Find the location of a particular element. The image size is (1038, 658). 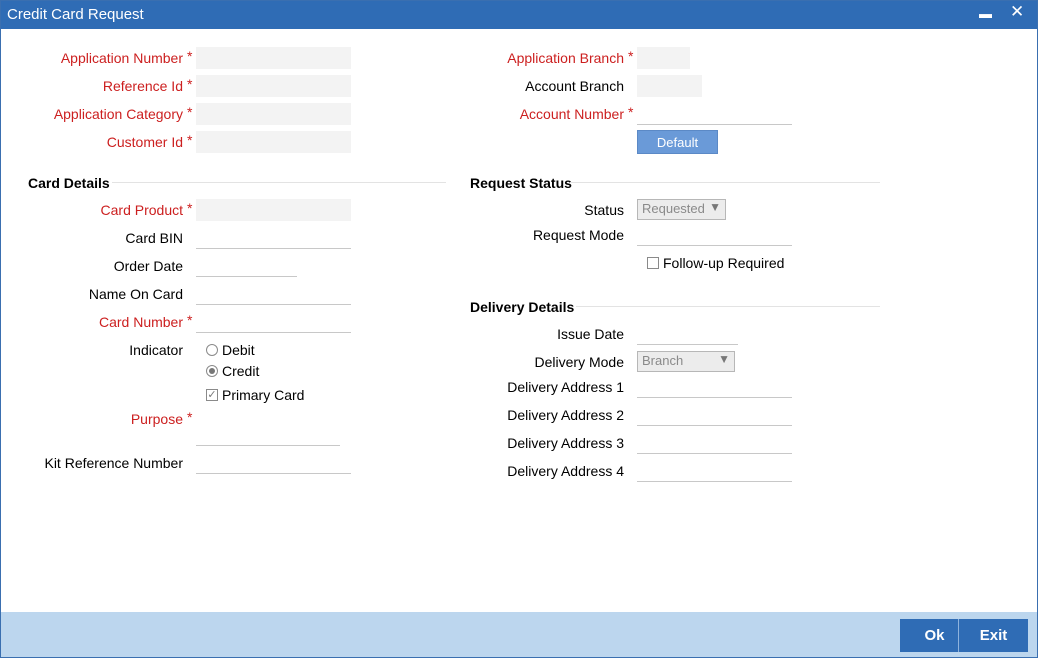

account-number-label: Account Number is located at coordinates (571, 114).